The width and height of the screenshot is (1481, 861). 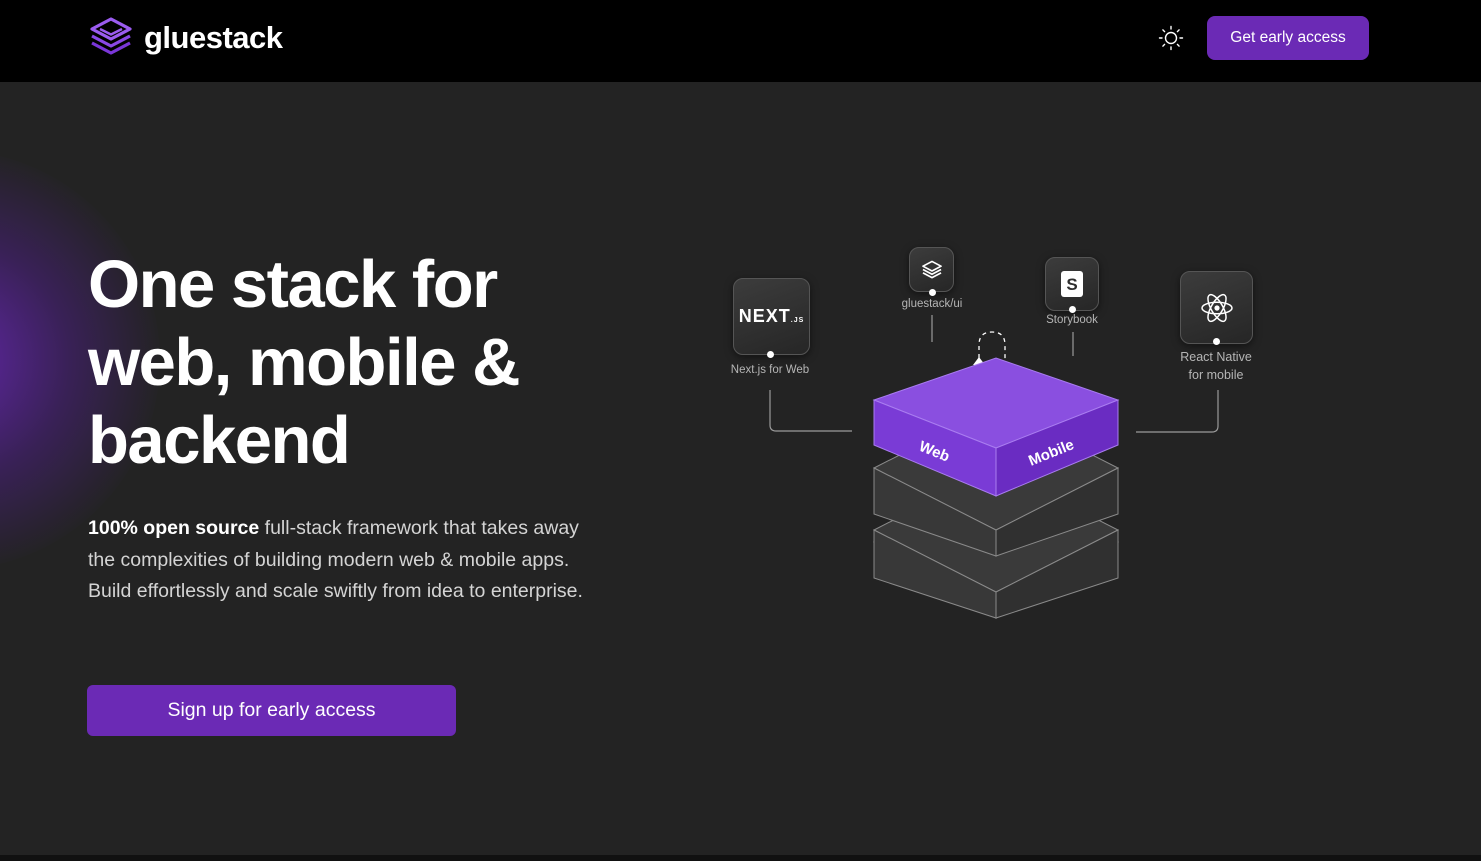 I want to click on storybook-logo-icon: S, so click(x=1072, y=284).